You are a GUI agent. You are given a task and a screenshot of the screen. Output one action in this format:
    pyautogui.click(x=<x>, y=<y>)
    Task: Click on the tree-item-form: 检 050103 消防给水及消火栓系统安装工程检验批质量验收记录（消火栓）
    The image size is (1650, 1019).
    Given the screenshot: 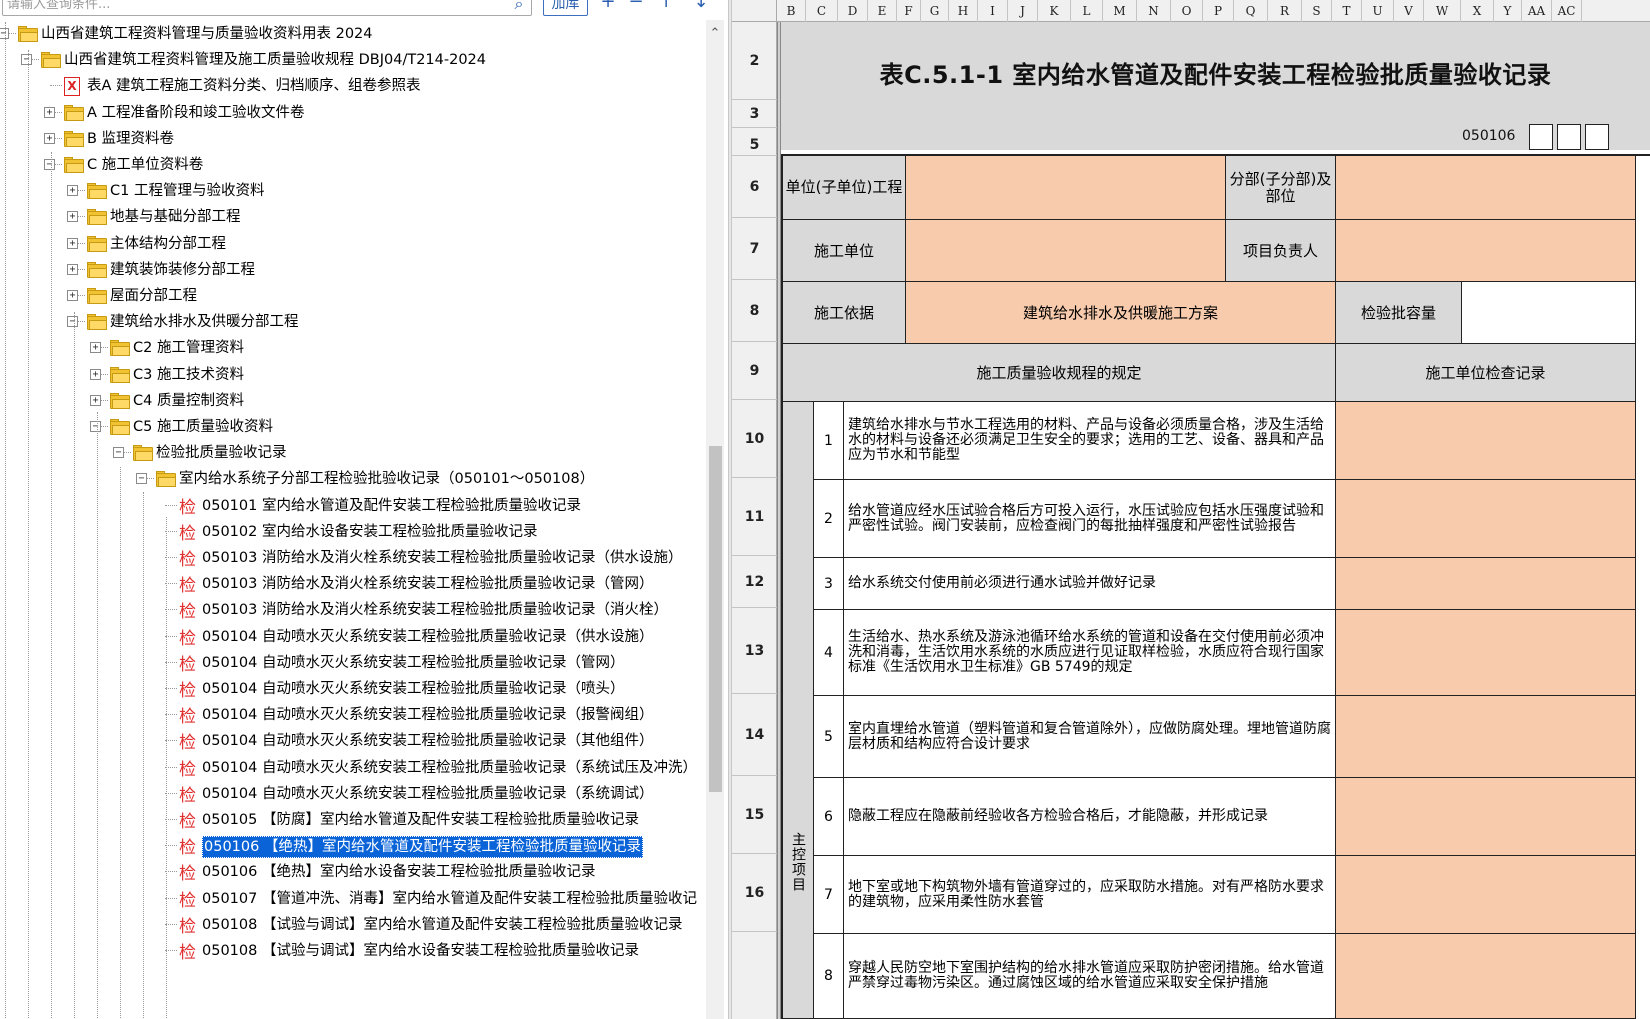 What is the action you would take?
    pyautogui.click(x=350, y=609)
    